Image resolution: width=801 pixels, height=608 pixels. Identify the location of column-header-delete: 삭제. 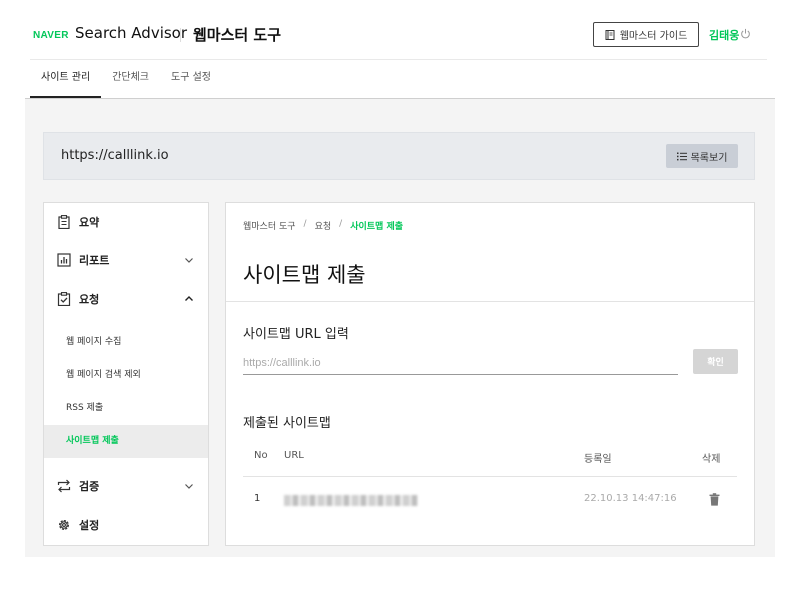
(711, 459).